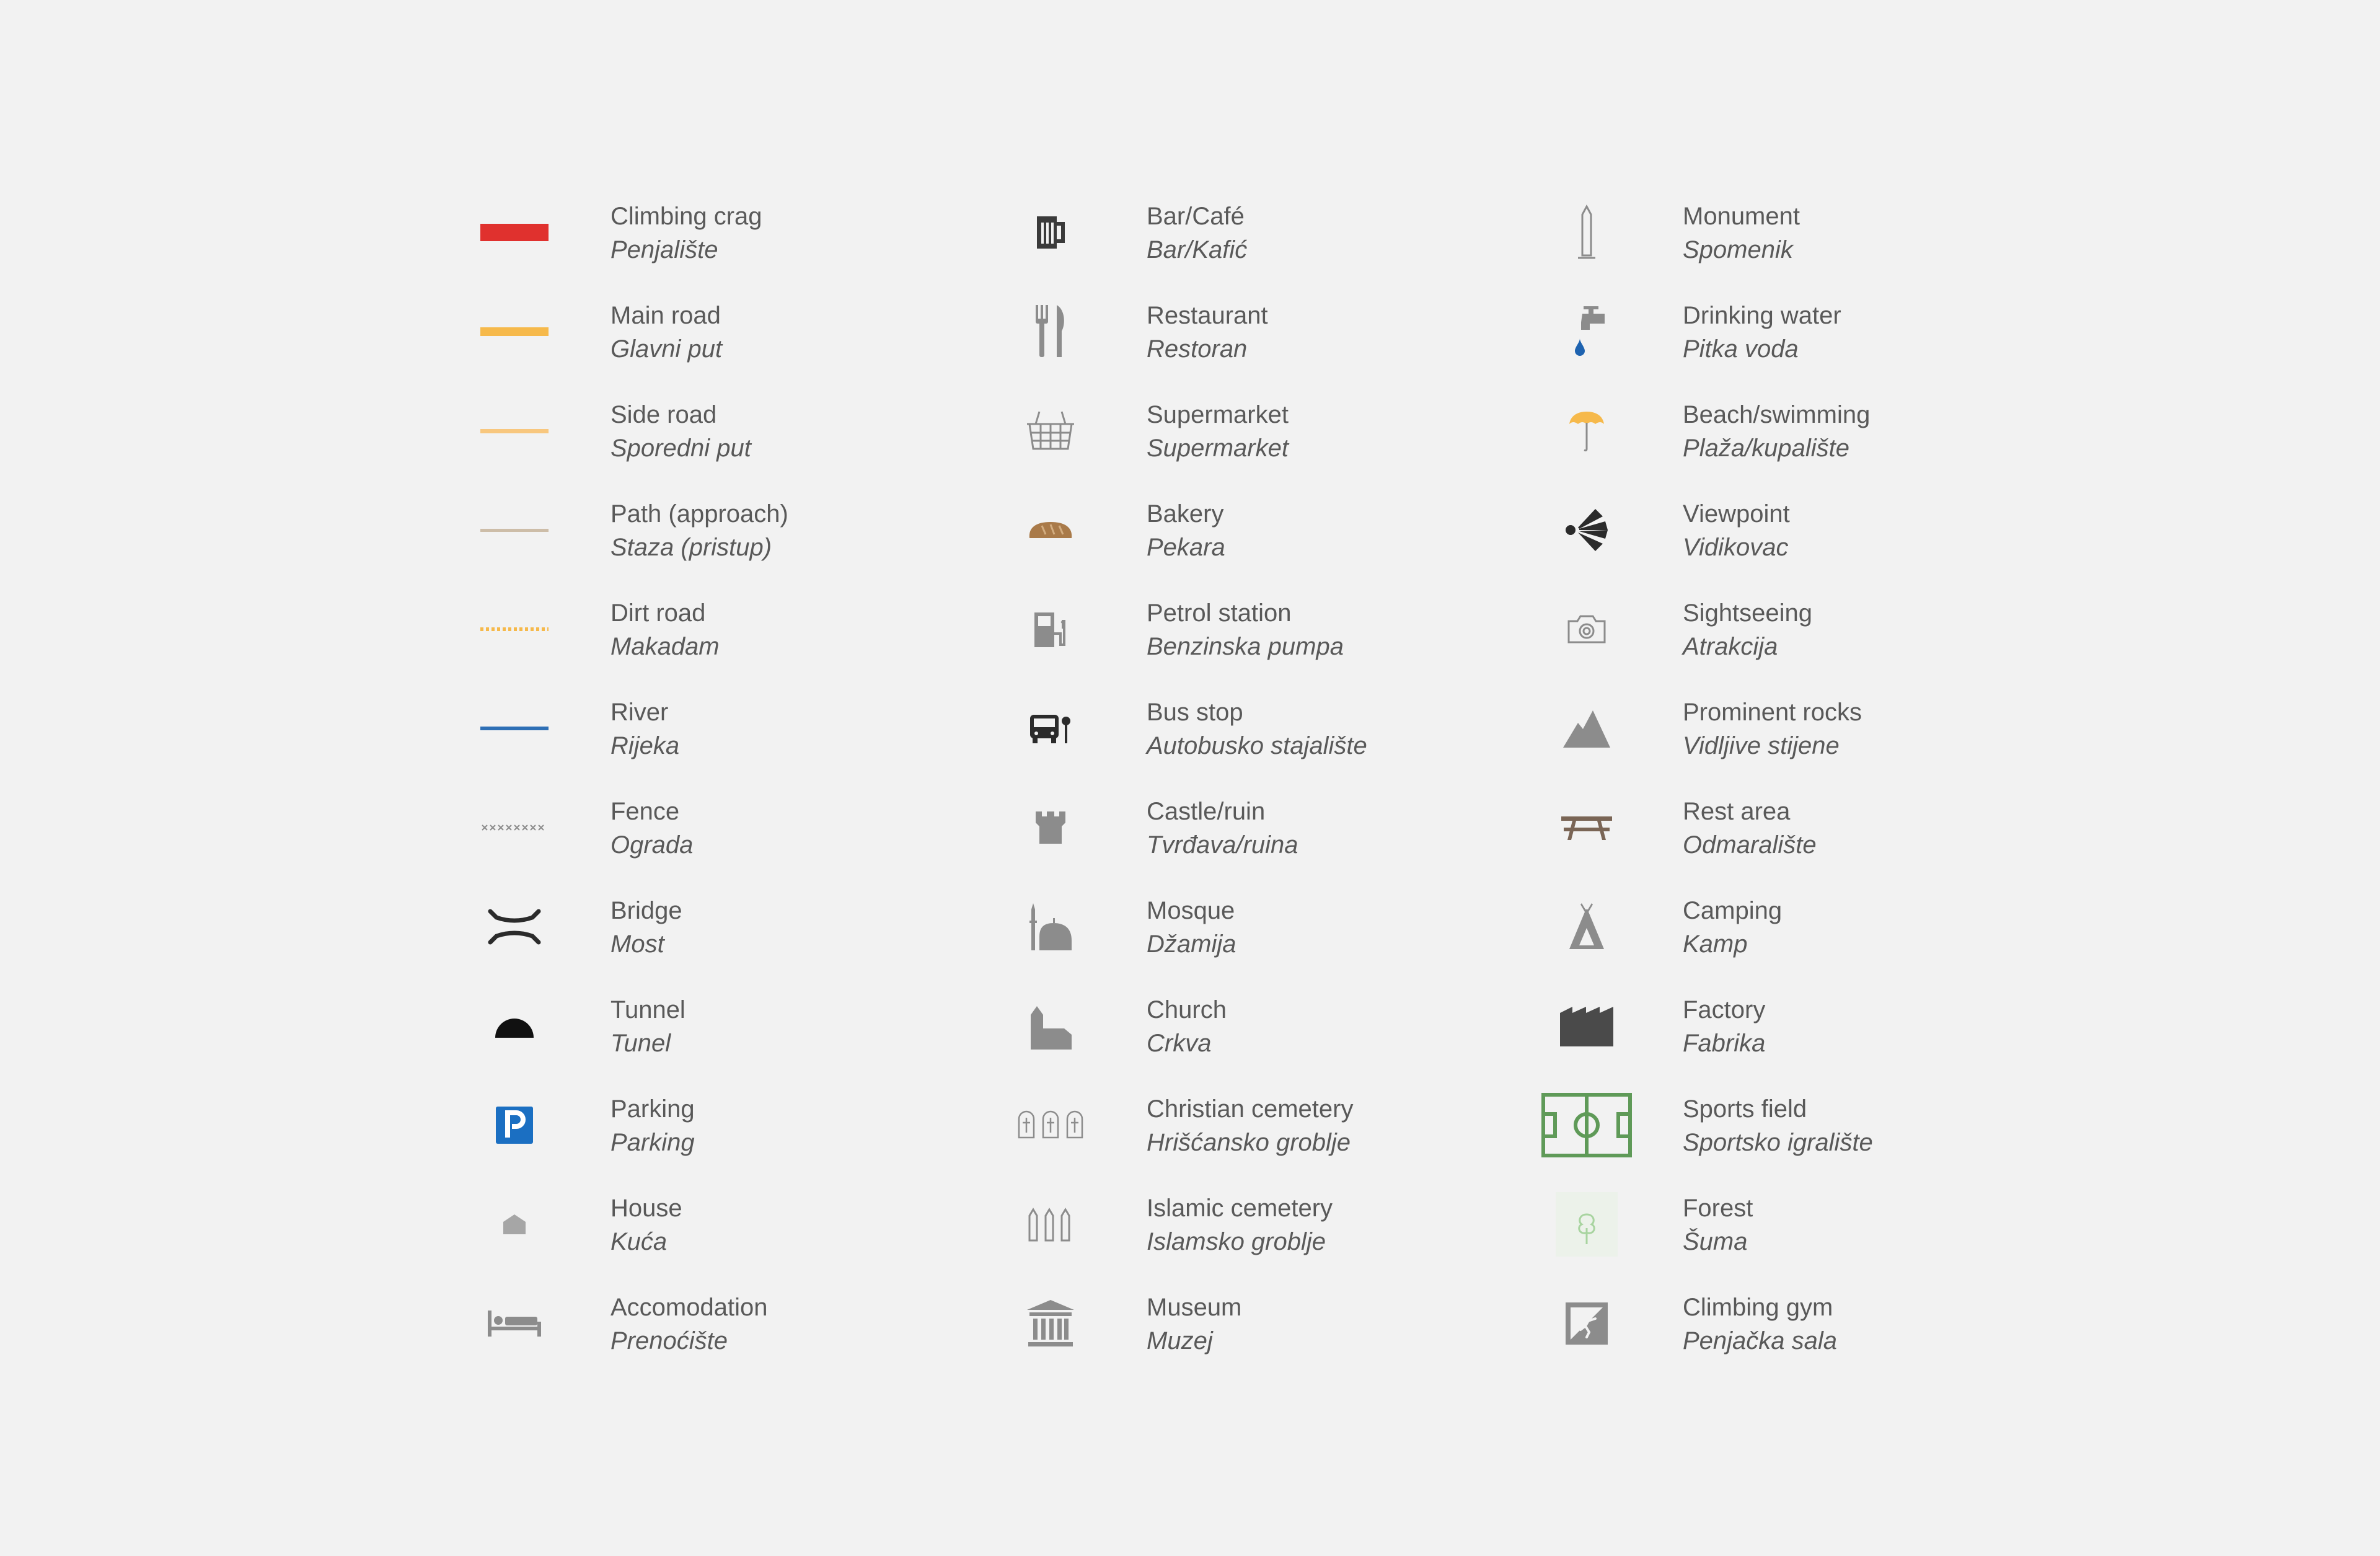  Describe the element at coordinates (1206, 811) in the screenshot. I see `label-en: Castle/ruin` at that location.